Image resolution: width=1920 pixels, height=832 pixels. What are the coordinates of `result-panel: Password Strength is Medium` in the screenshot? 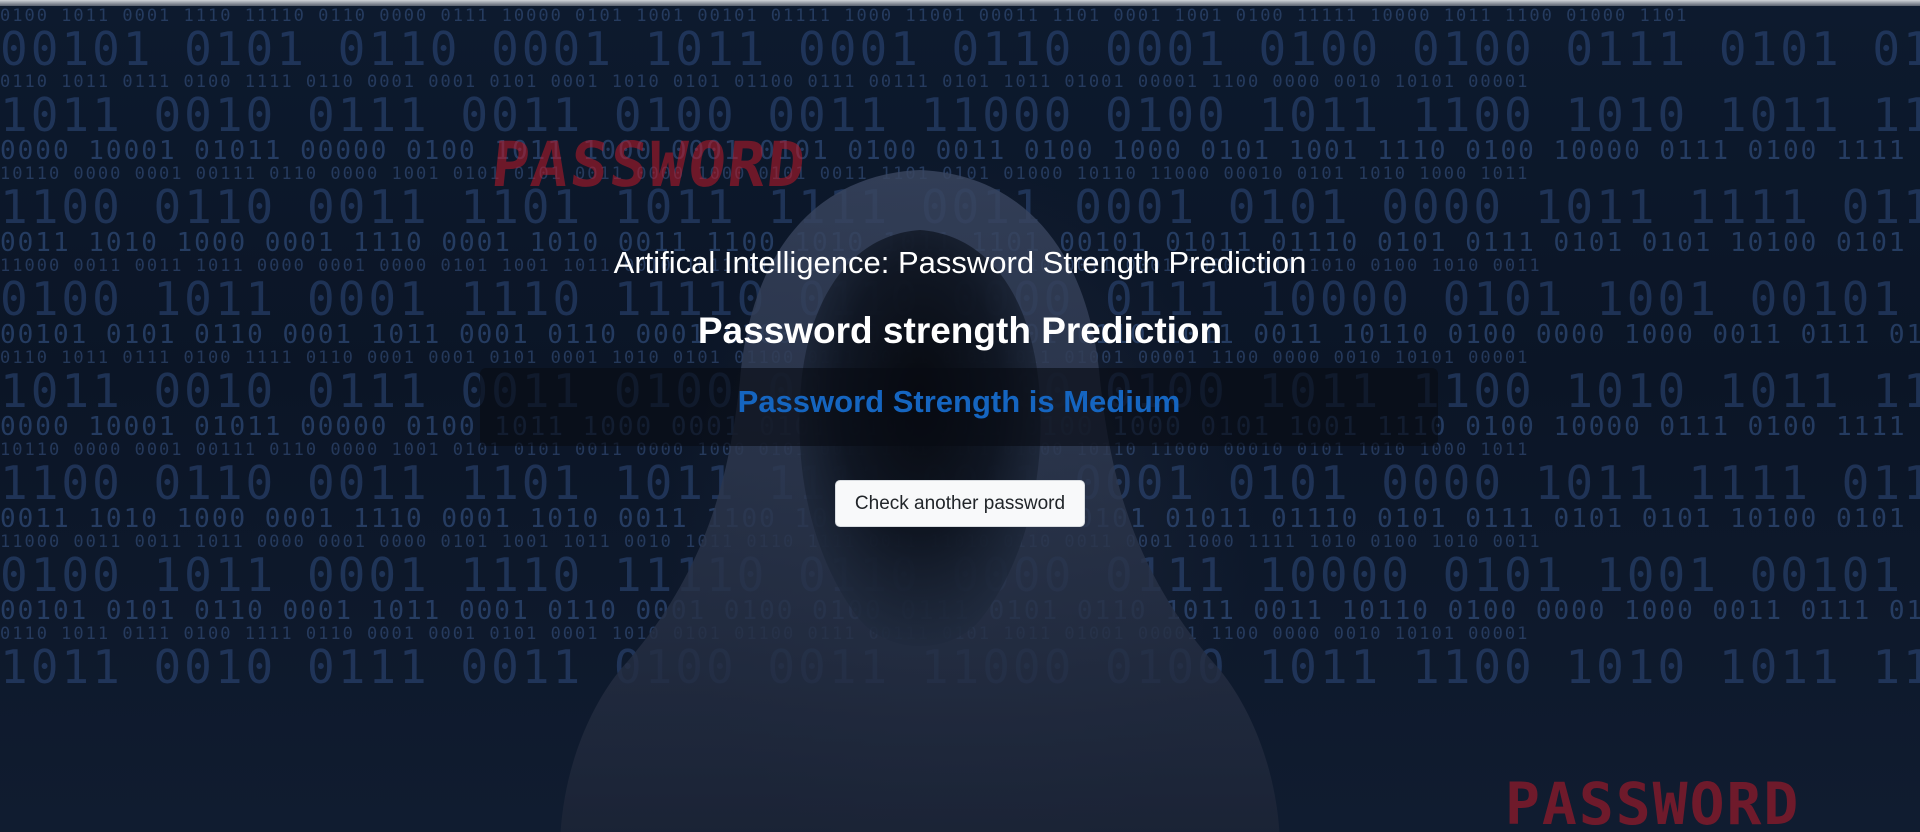 It's located at (959, 407).